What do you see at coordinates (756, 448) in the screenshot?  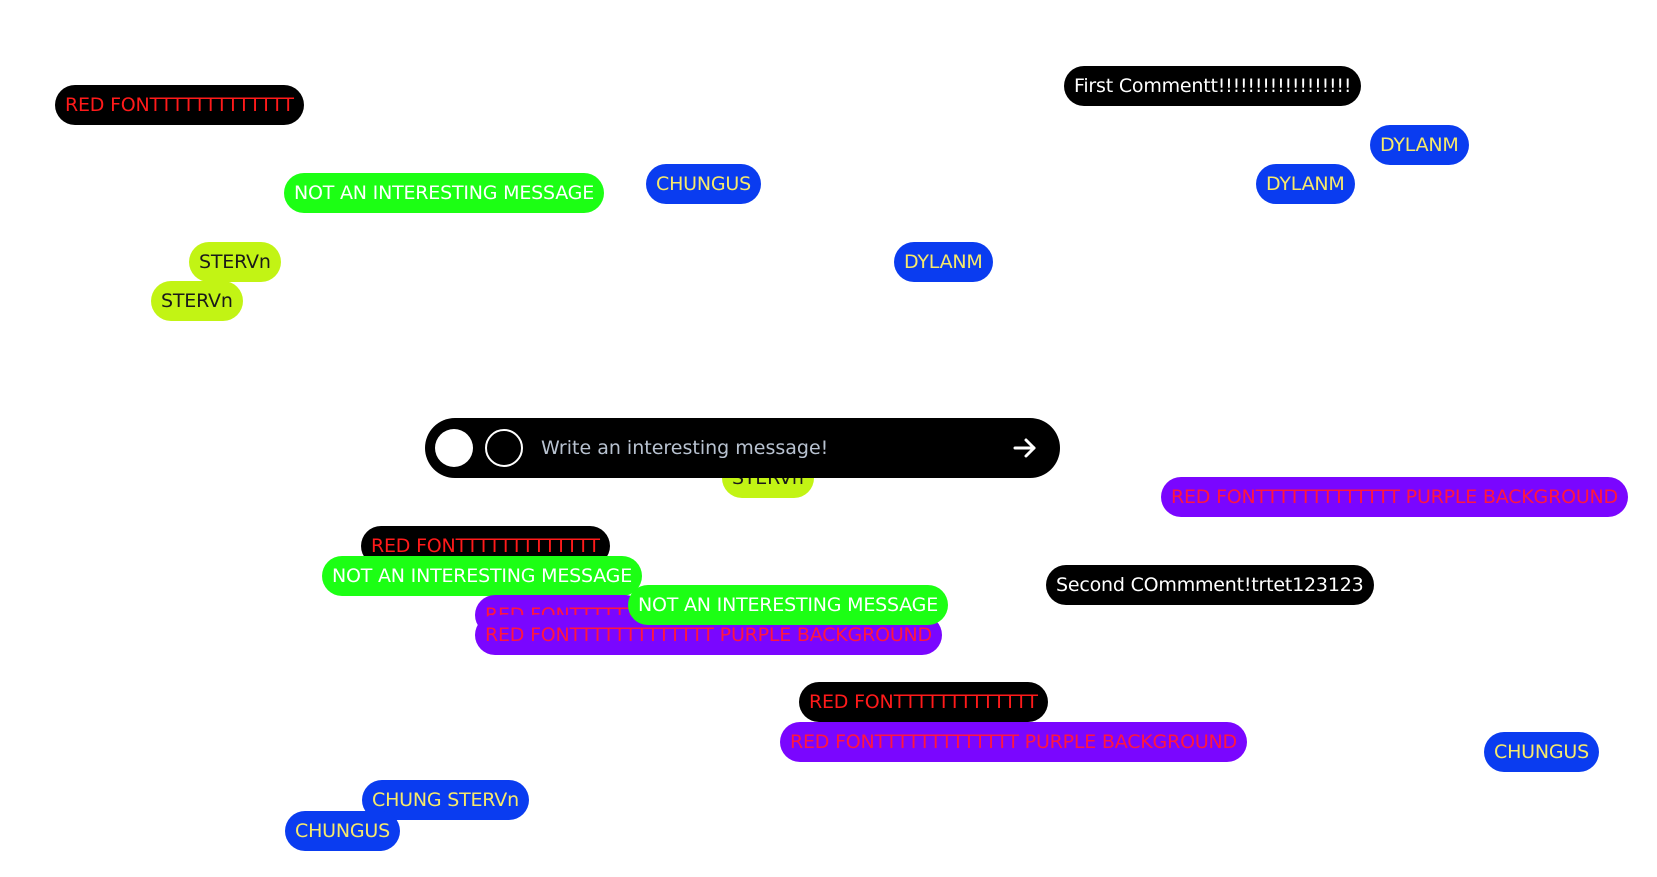 I see `message-input` at bounding box center [756, 448].